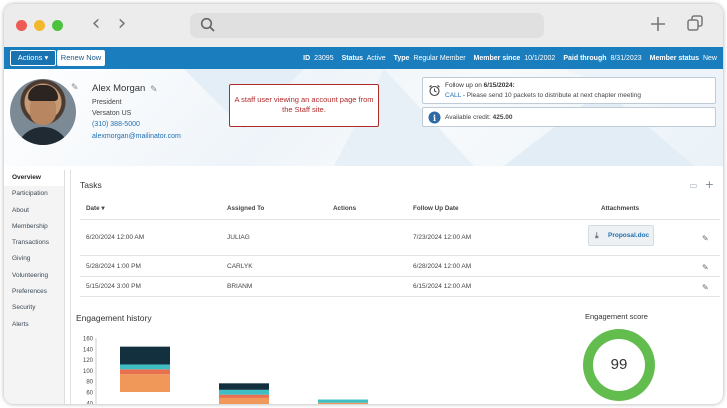  I want to click on cell-assigned: BRIANM, so click(240, 286).